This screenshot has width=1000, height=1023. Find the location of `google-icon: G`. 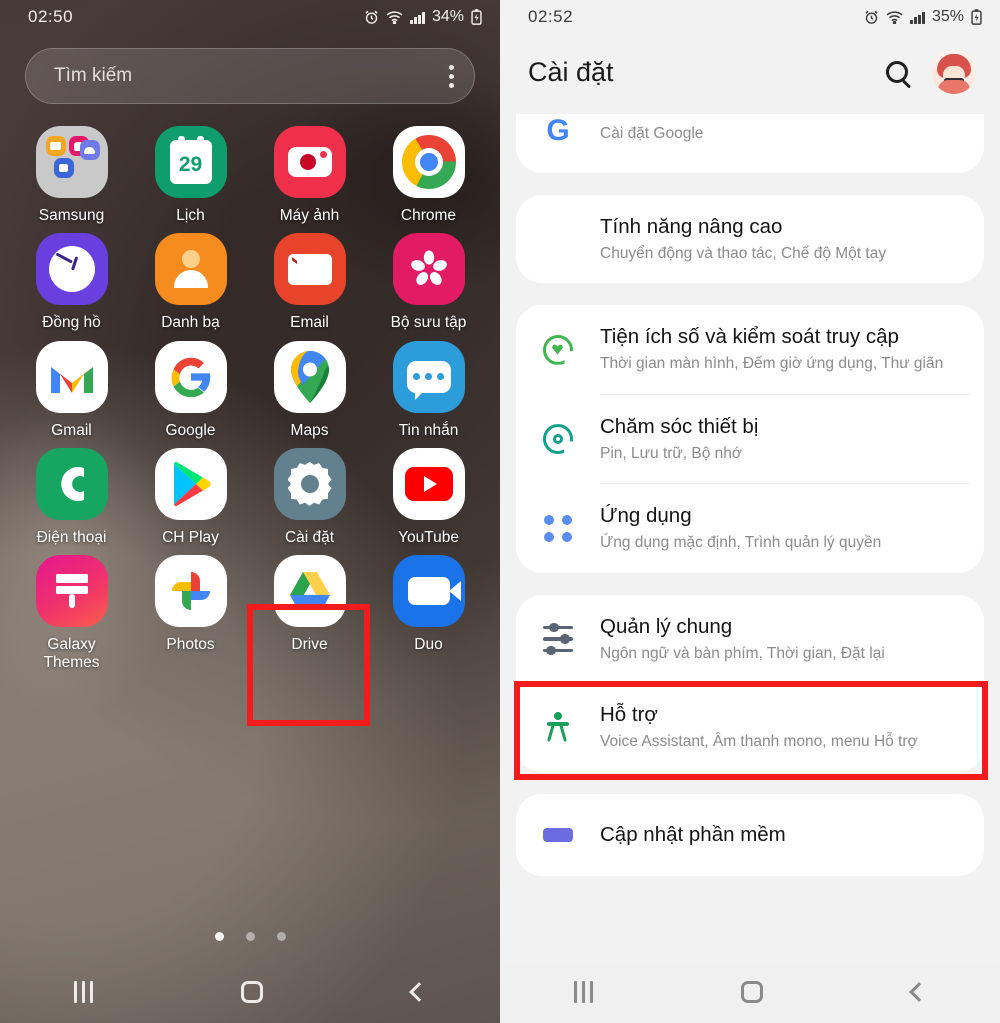

google-icon: G is located at coordinates (558, 130).